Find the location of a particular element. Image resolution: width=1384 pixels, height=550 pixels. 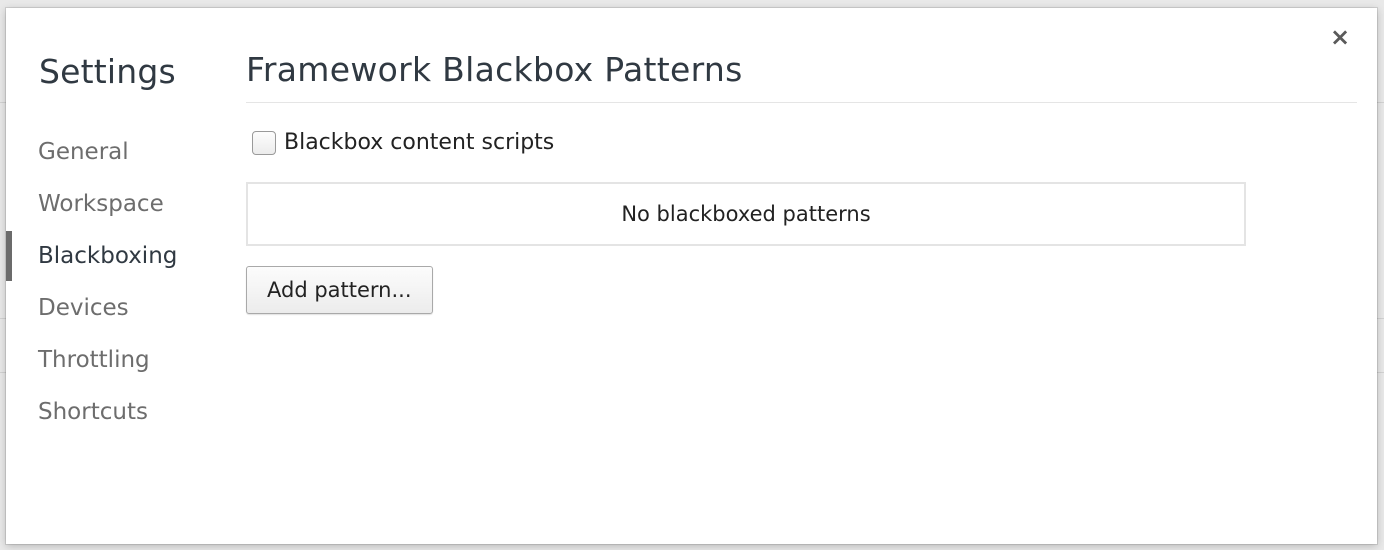

blackbox-content-scripts-option: Blackbox content scripts is located at coordinates (403, 142).